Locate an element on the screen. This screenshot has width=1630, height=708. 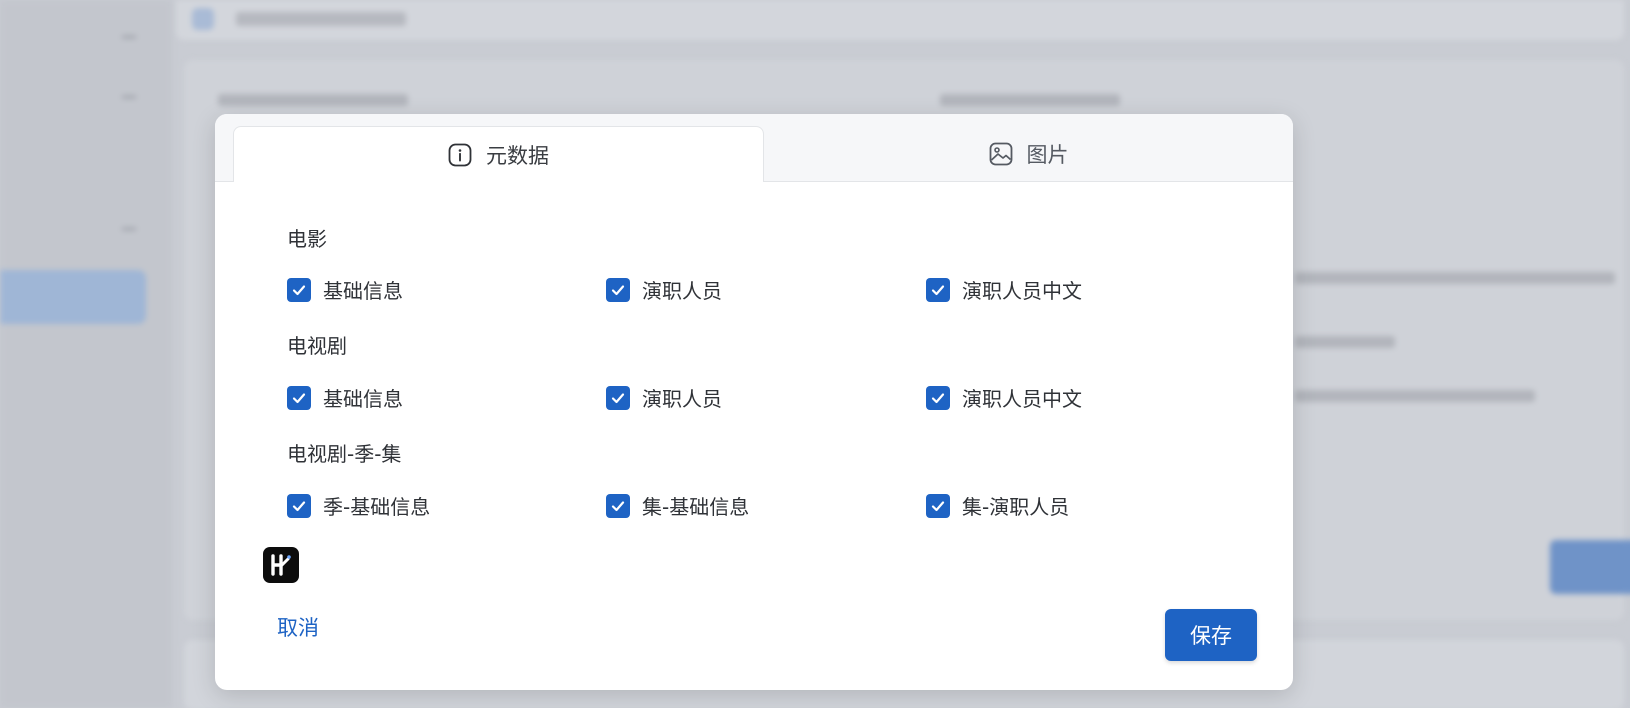
checkbox-movie-cast: 演职人员 is located at coordinates (664, 289).